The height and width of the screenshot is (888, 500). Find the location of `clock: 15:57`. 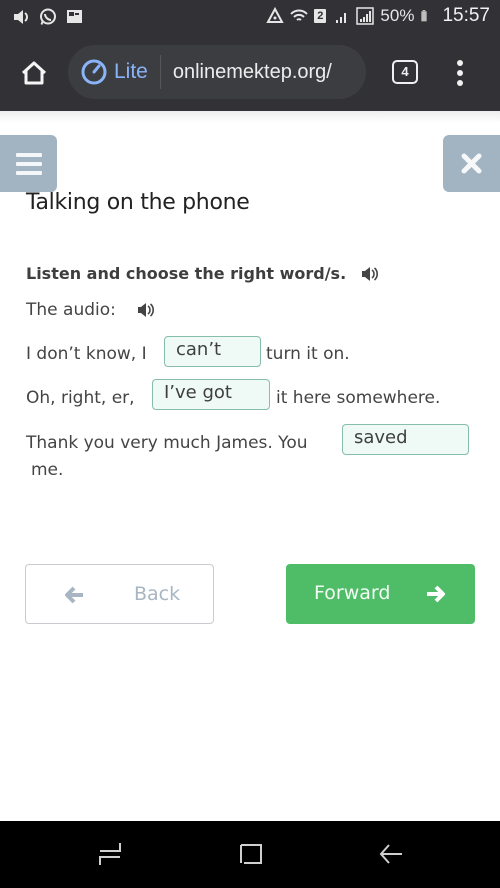

clock: 15:57 is located at coordinates (466, 15).